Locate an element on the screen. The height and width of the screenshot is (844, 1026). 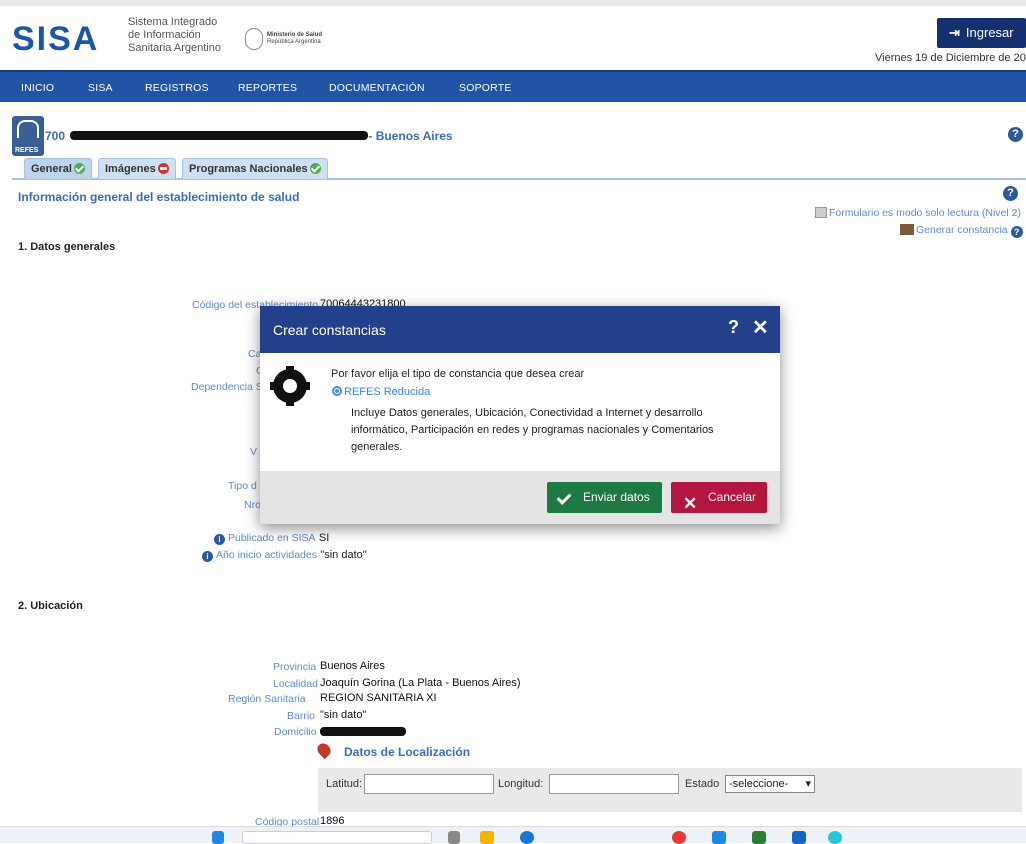
nav-reportes: REPORTES is located at coordinates (267, 88).